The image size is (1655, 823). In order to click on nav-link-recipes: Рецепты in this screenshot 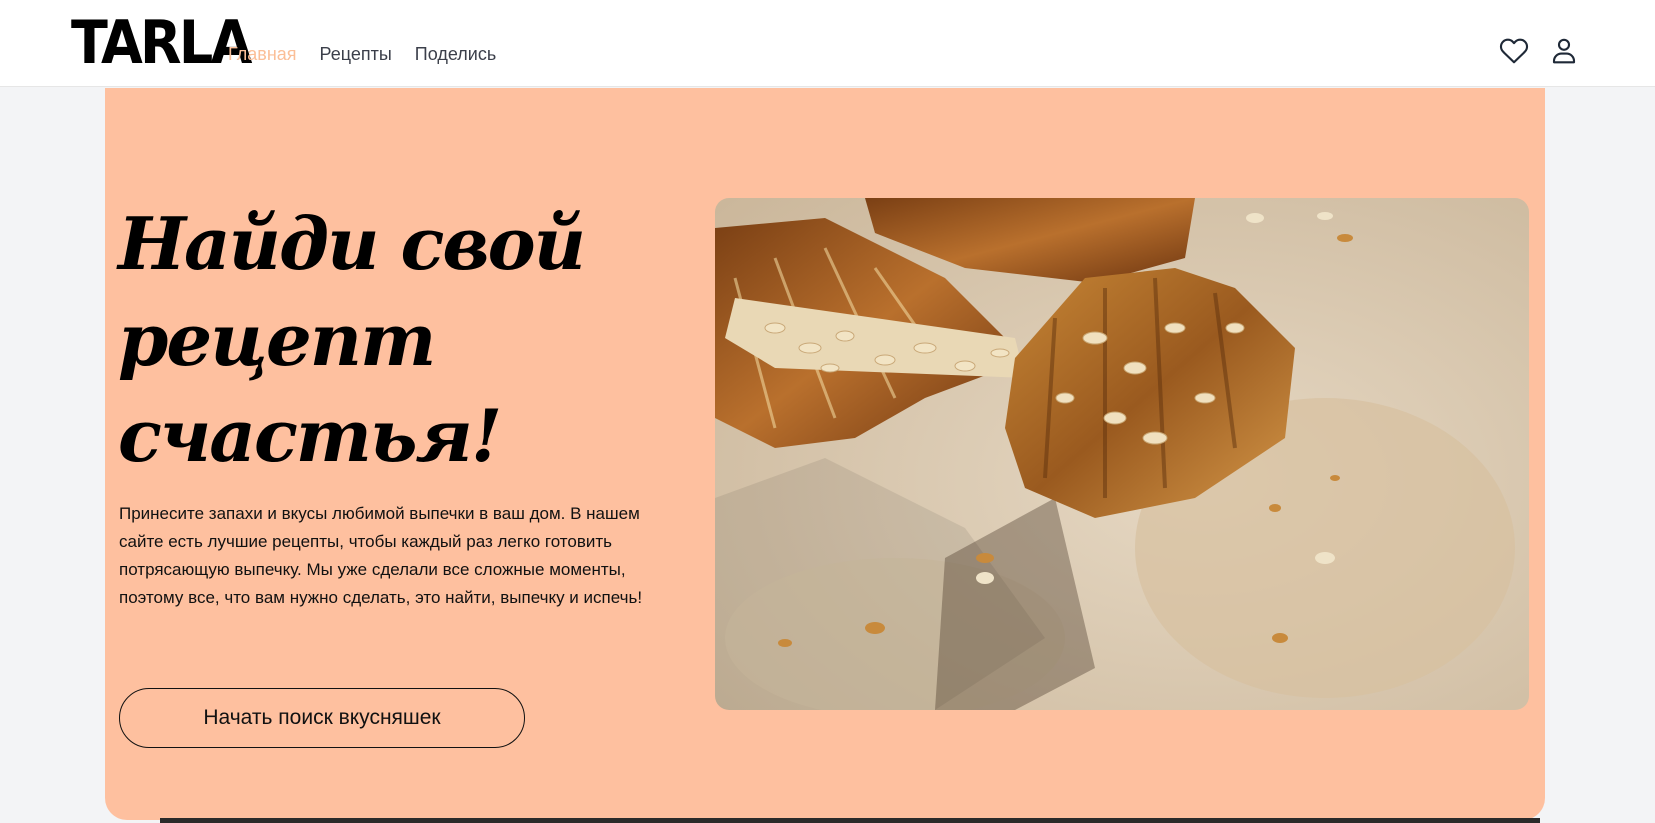, I will do `click(356, 54)`.